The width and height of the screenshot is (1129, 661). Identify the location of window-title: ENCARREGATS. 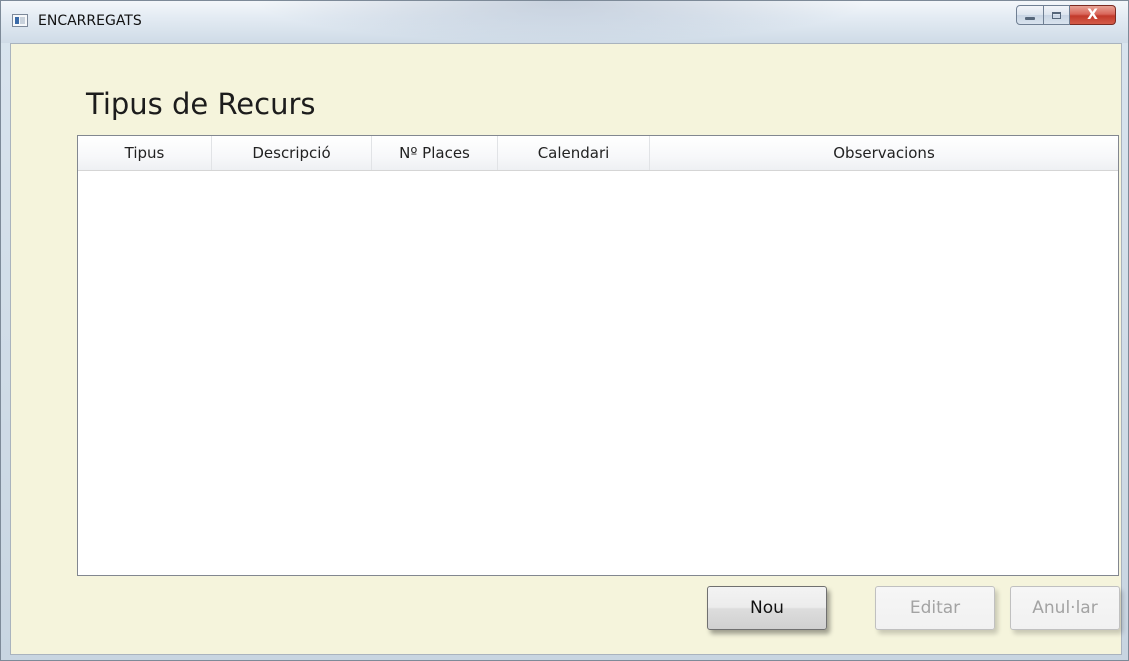
(90, 21).